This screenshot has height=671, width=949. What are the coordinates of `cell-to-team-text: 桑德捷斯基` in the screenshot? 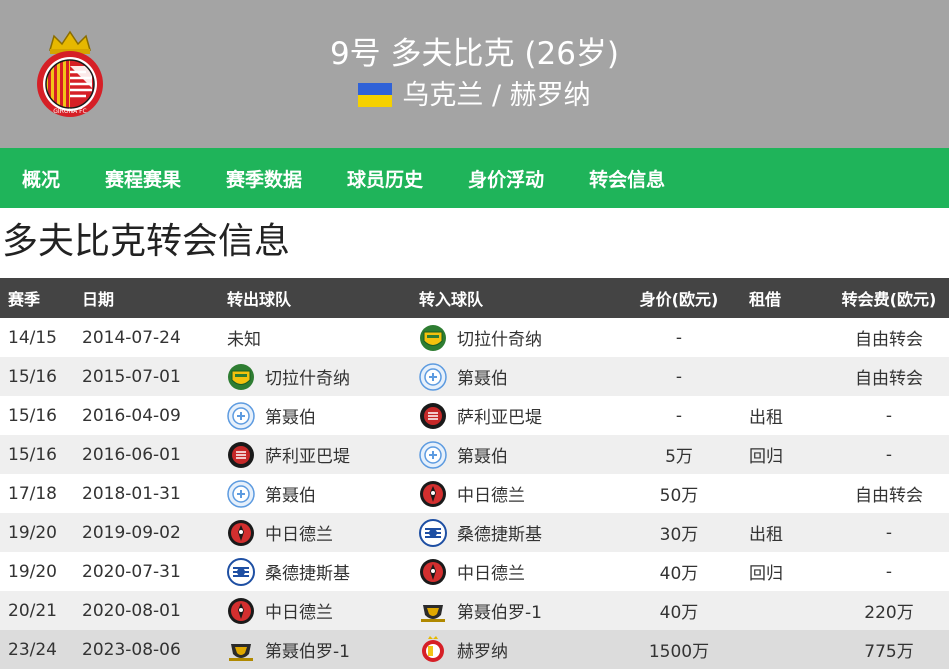 It's located at (499, 532).